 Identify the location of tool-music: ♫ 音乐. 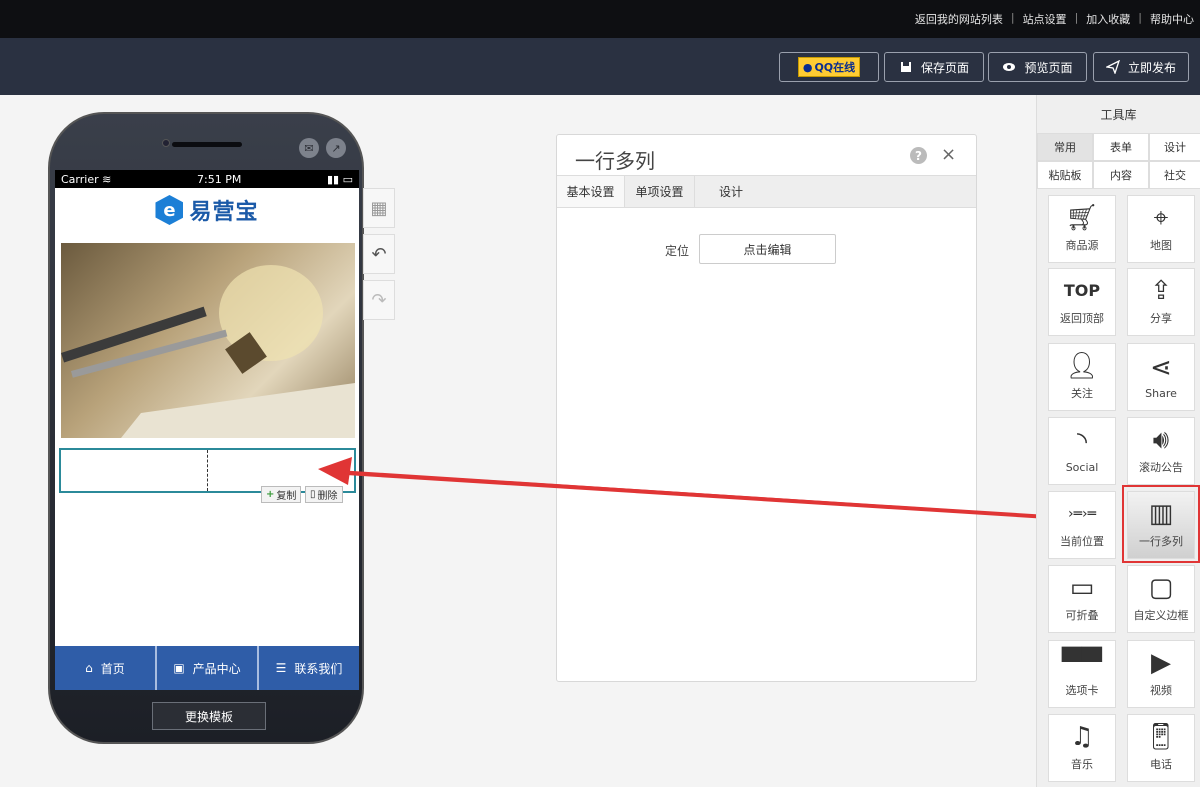
(1082, 748).